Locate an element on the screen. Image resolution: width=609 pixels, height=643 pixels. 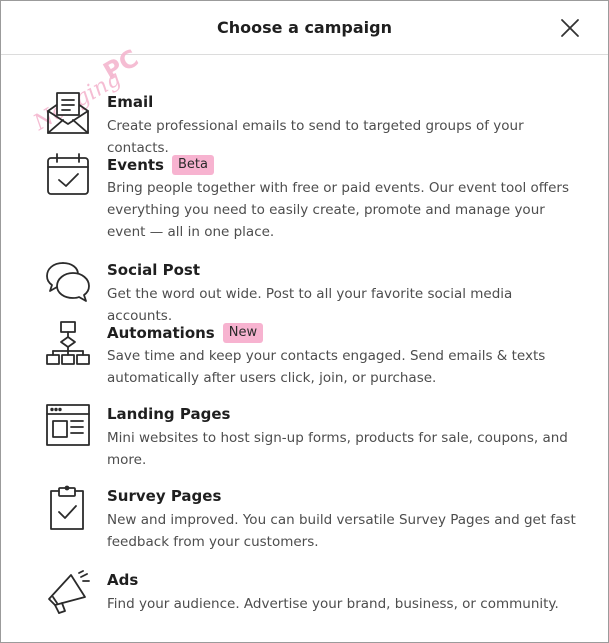
new-badge: New is located at coordinates (243, 333).